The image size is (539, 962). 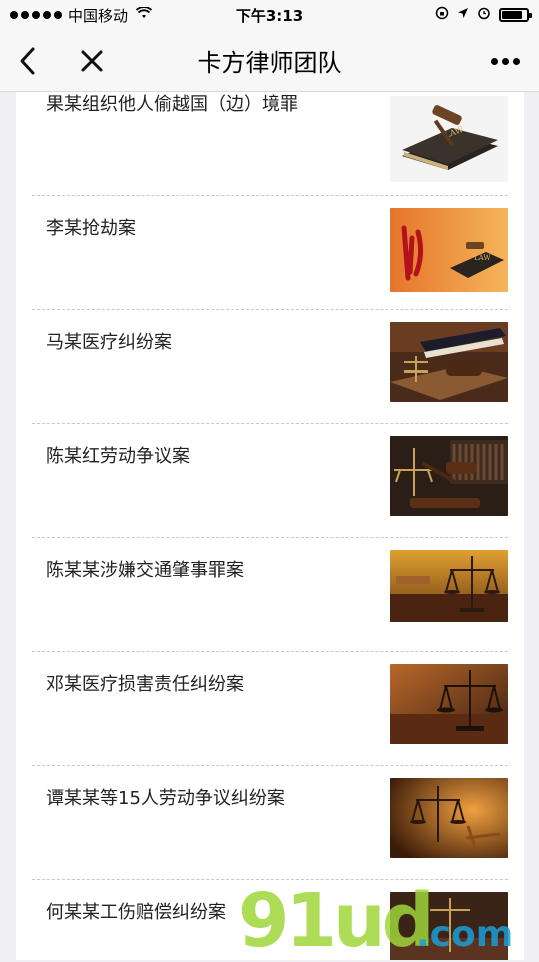 I want to click on case-list-item: 陈某某涉嫌交通肇事罪案, so click(x=270, y=595).